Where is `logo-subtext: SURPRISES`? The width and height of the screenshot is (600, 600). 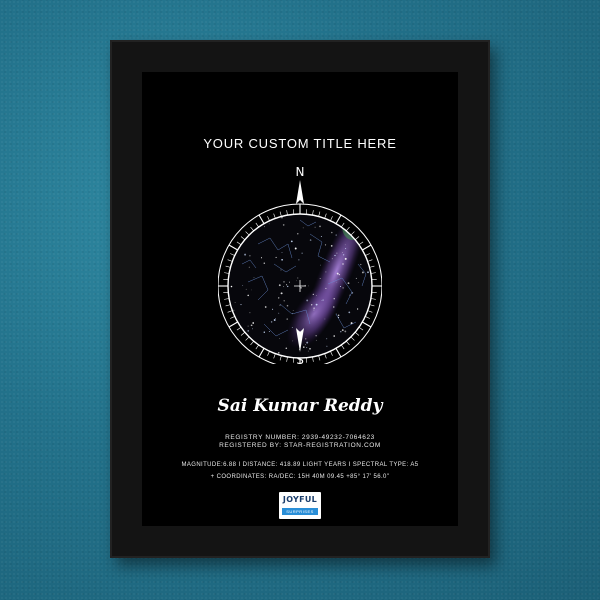
logo-subtext: SURPRISES is located at coordinates (300, 511).